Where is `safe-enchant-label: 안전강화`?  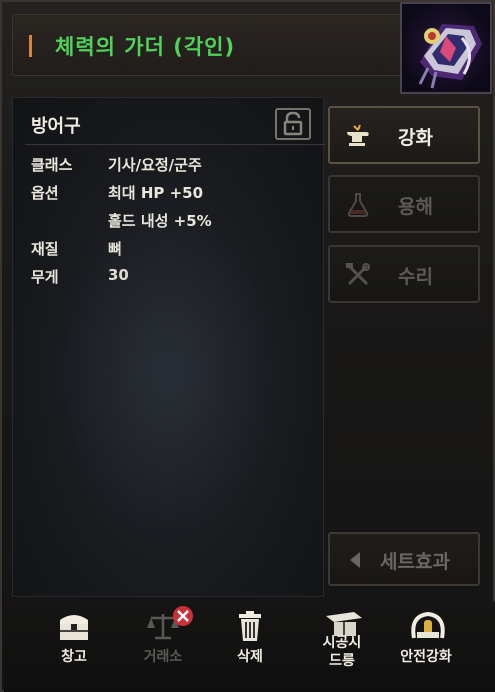
safe-enchant-label: 안전강화 is located at coordinates (426, 657).